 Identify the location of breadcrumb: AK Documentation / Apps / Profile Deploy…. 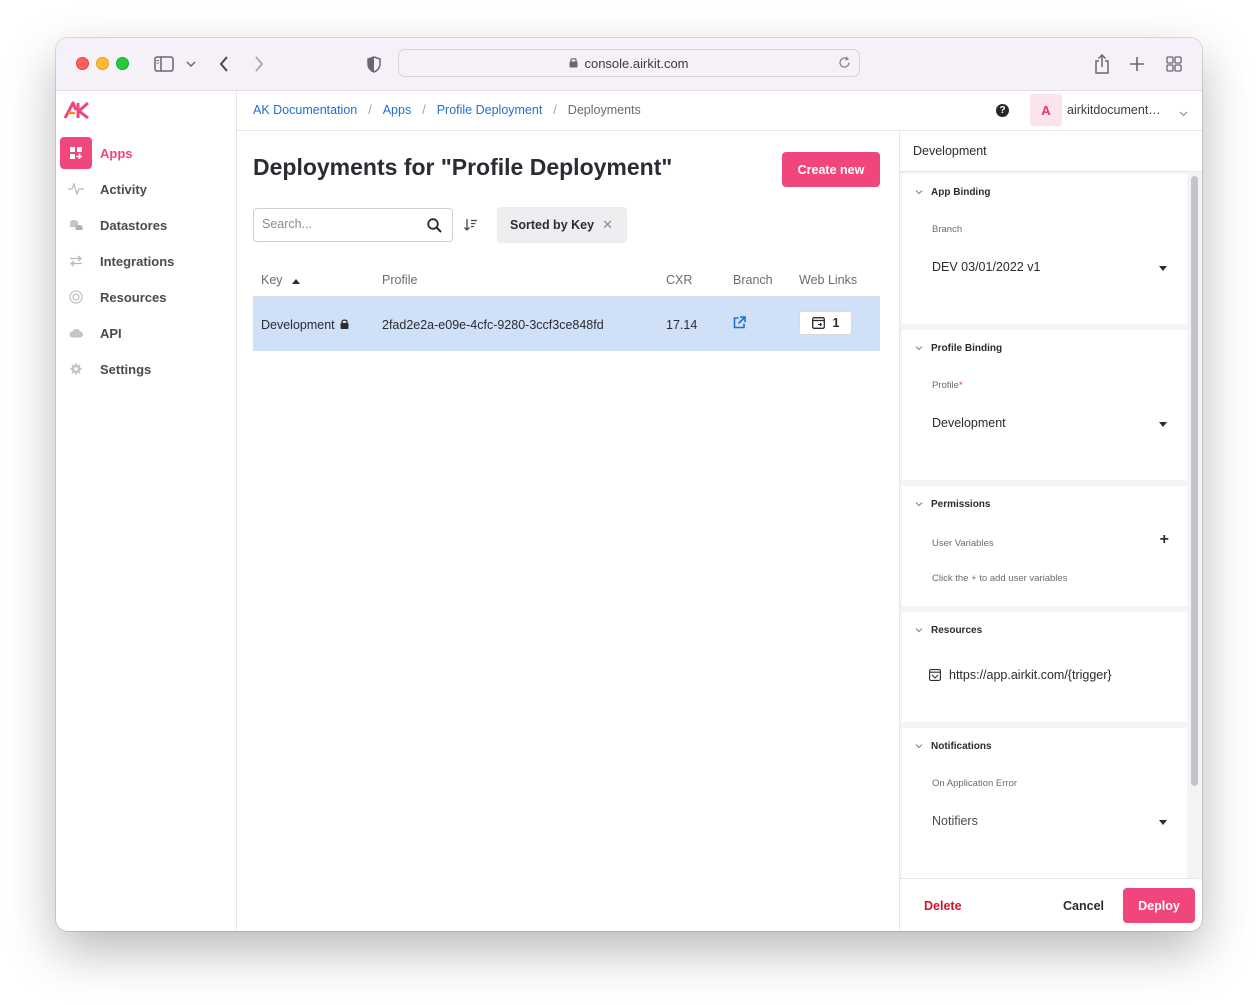
(447, 110).